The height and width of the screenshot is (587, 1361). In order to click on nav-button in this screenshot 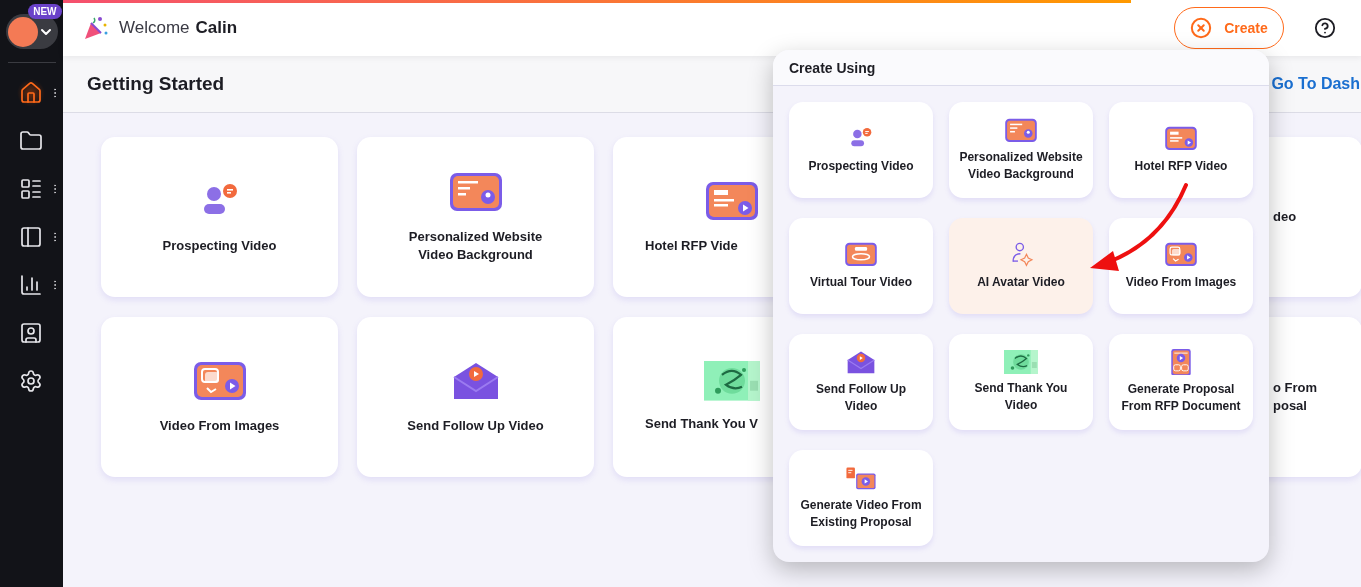, I will do `click(31, 93)`.